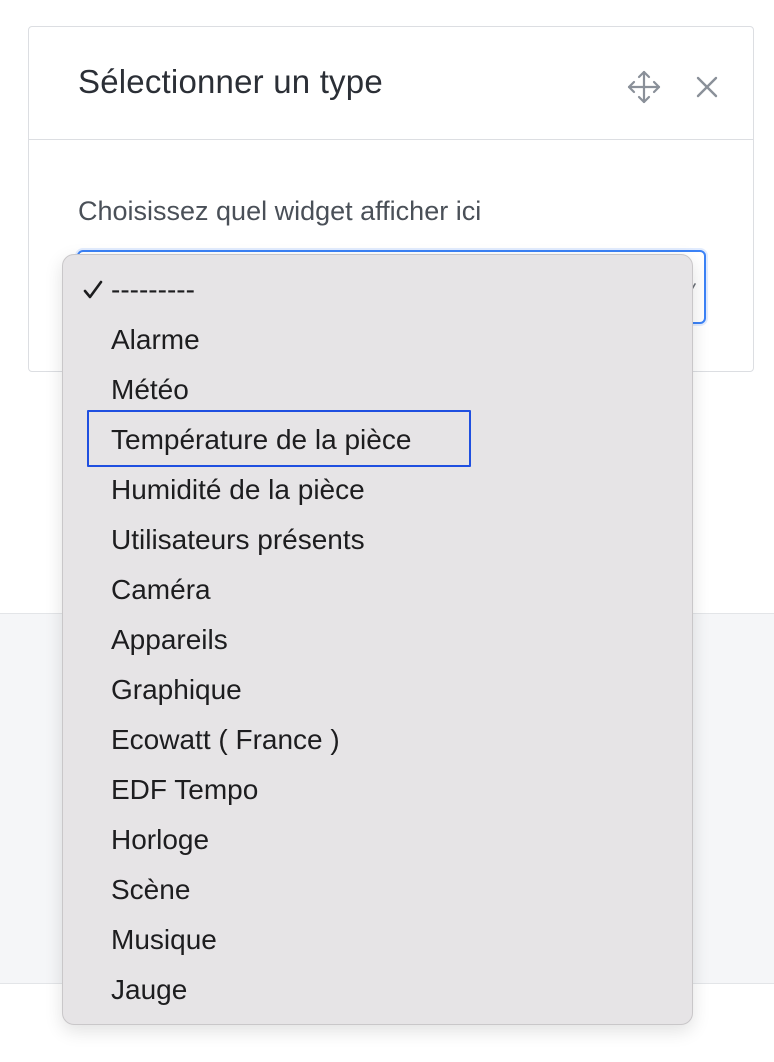 The width and height of the screenshot is (774, 1062). What do you see at coordinates (169, 640) in the screenshot?
I see `dropdown-option-appareils: Appareils` at bounding box center [169, 640].